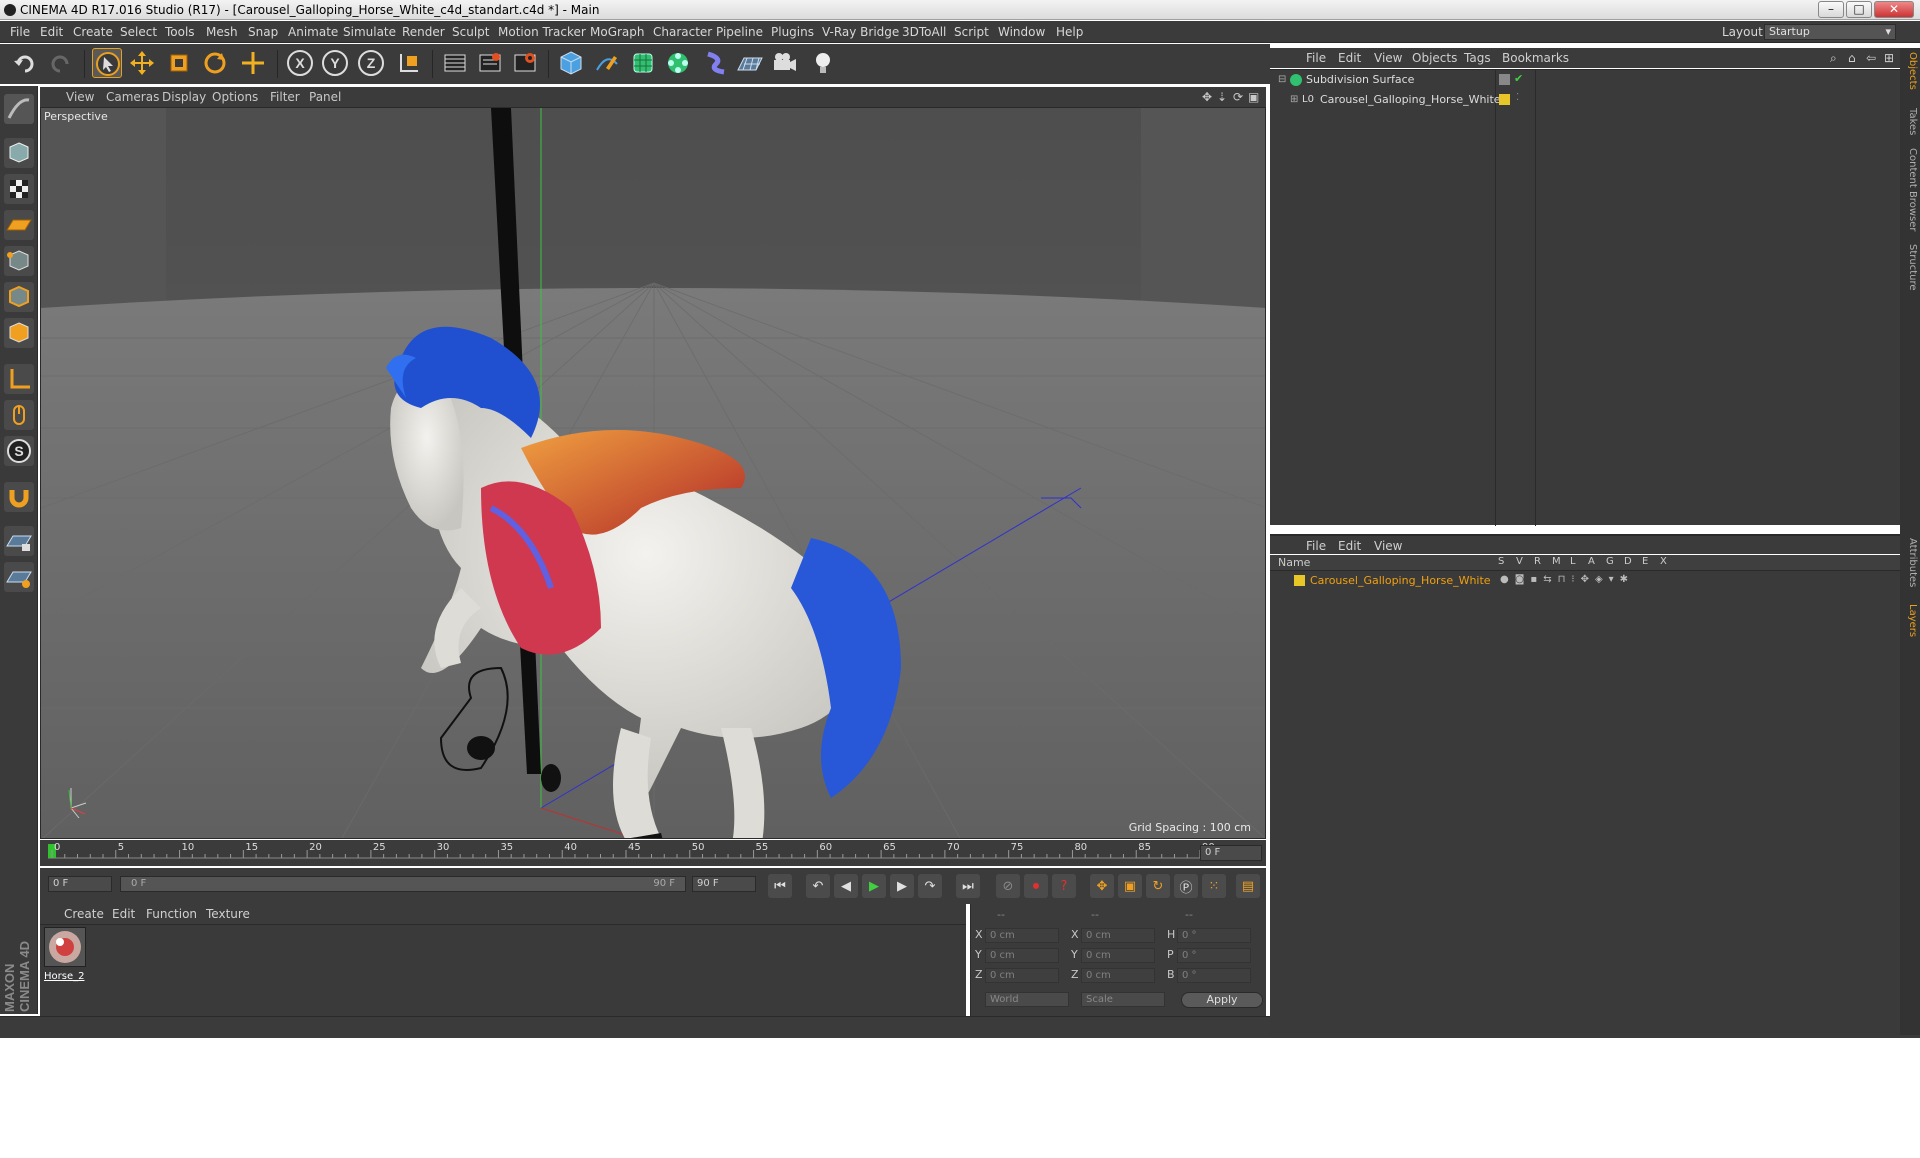  I want to click on layer-toggle-icons: ●◙▪⇆⊓⁝✥◈▾✱, so click(1567, 579).